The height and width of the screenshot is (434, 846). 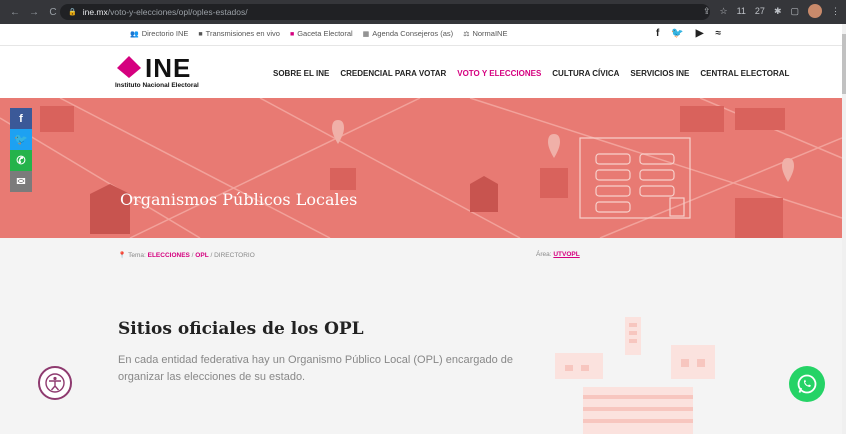 What do you see at coordinates (677, 33) in the screenshot?
I see `twitter-icon: 🐦` at bounding box center [677, 33].